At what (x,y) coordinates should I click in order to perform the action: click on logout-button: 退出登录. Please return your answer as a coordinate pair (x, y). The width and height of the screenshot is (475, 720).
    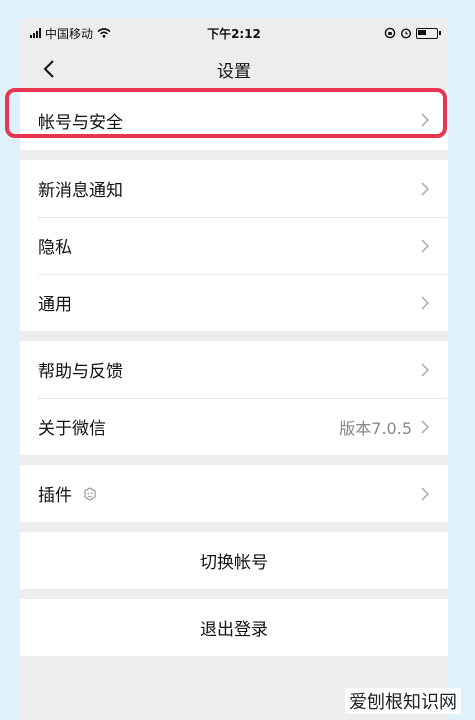
    Looking at the image, I should click on (234, 627).